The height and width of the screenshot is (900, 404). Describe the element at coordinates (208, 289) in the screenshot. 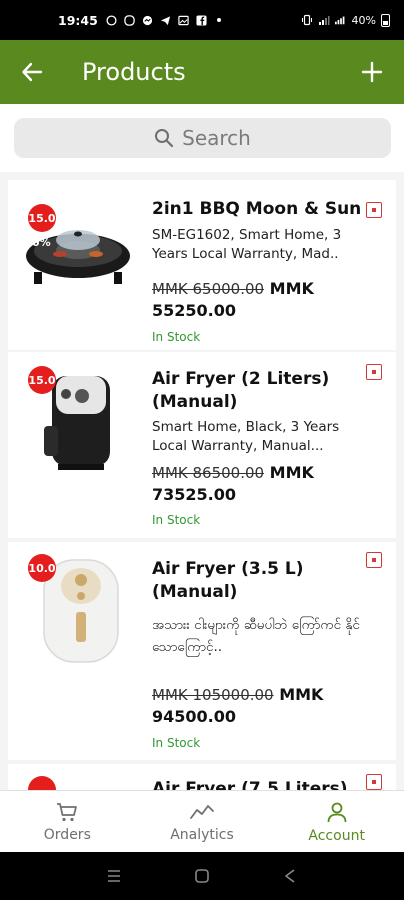

I see `old-price: MMK 65000.00` at that location.